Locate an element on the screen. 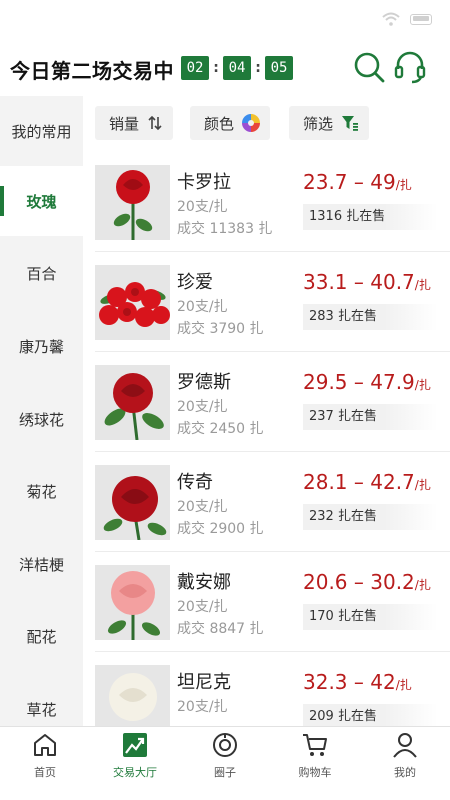 The height and width of the screenshot is (800, 450). tab-label: 首页 is located at coordinates (45, 772).